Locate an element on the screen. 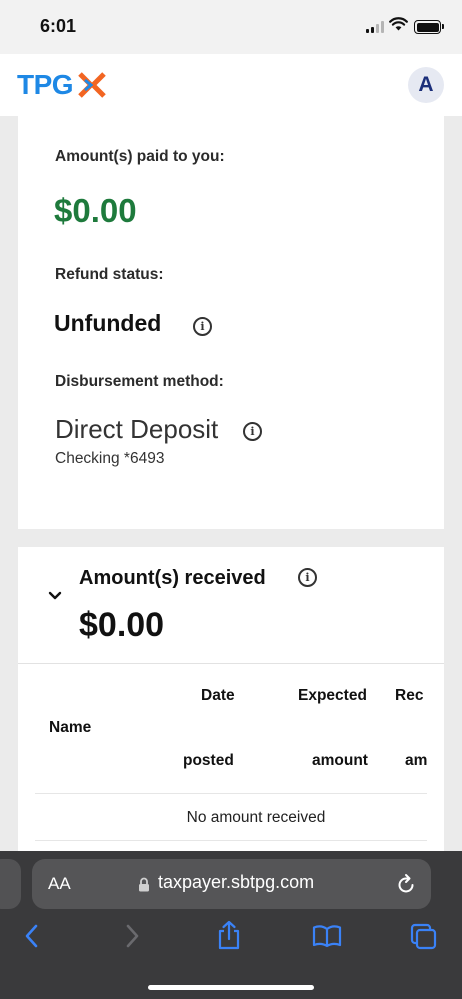  cellular-signal-icon is located at coordinates (375, 27).